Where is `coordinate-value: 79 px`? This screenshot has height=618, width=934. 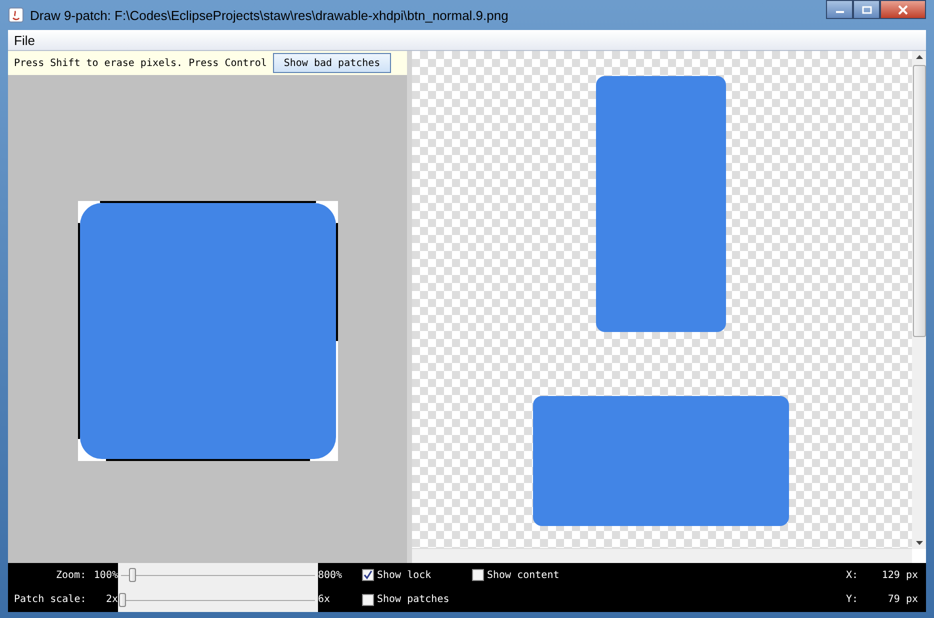
coordinate-value: 79 px is located at coordinates (903, 600).